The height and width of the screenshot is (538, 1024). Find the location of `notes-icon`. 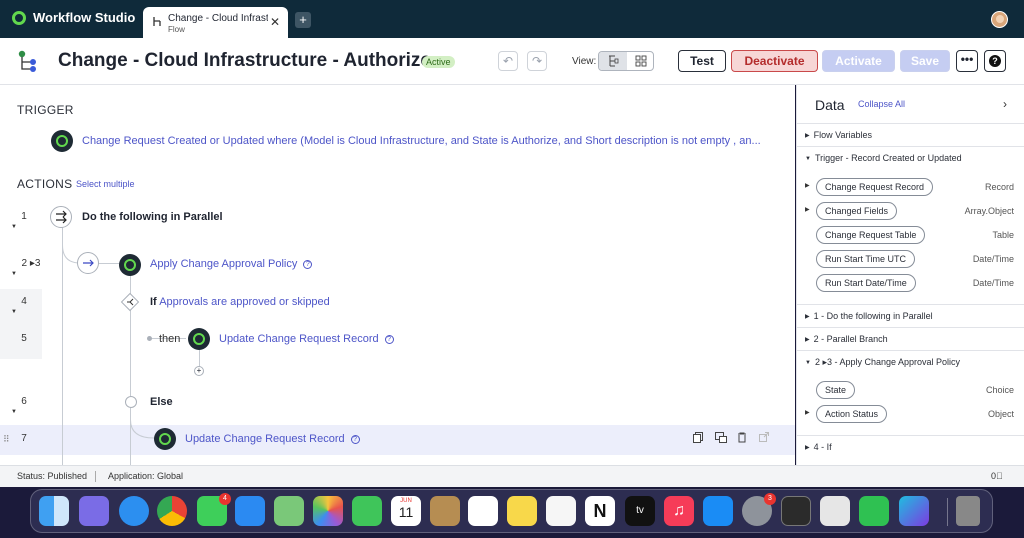

notes-icon is located at coordinates (522, 511).